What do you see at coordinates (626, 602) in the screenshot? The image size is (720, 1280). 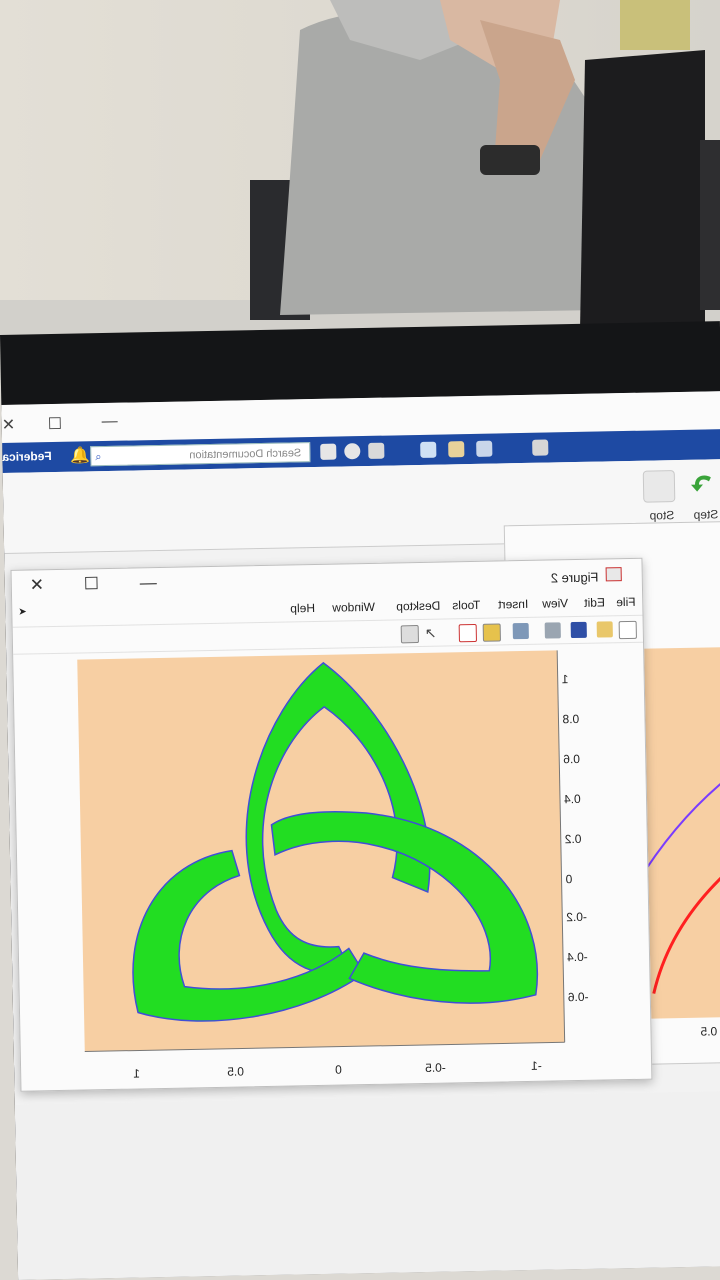 I see `menu-file: File` at bounding box center [626, 602].